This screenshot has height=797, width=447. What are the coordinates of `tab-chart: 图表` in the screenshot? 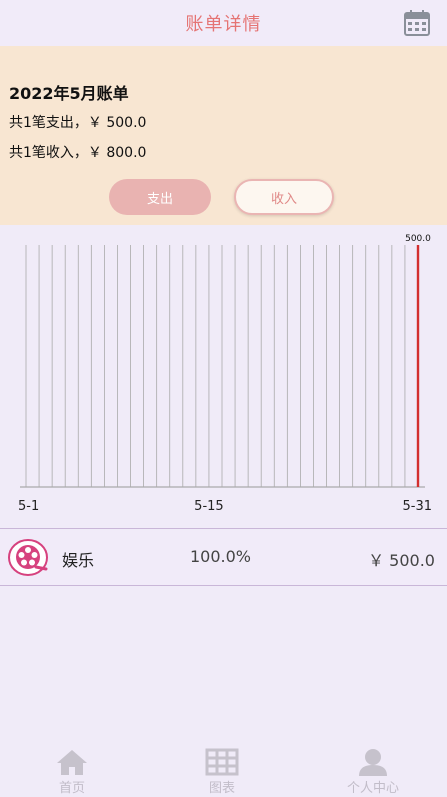 It's located at (222, 771).